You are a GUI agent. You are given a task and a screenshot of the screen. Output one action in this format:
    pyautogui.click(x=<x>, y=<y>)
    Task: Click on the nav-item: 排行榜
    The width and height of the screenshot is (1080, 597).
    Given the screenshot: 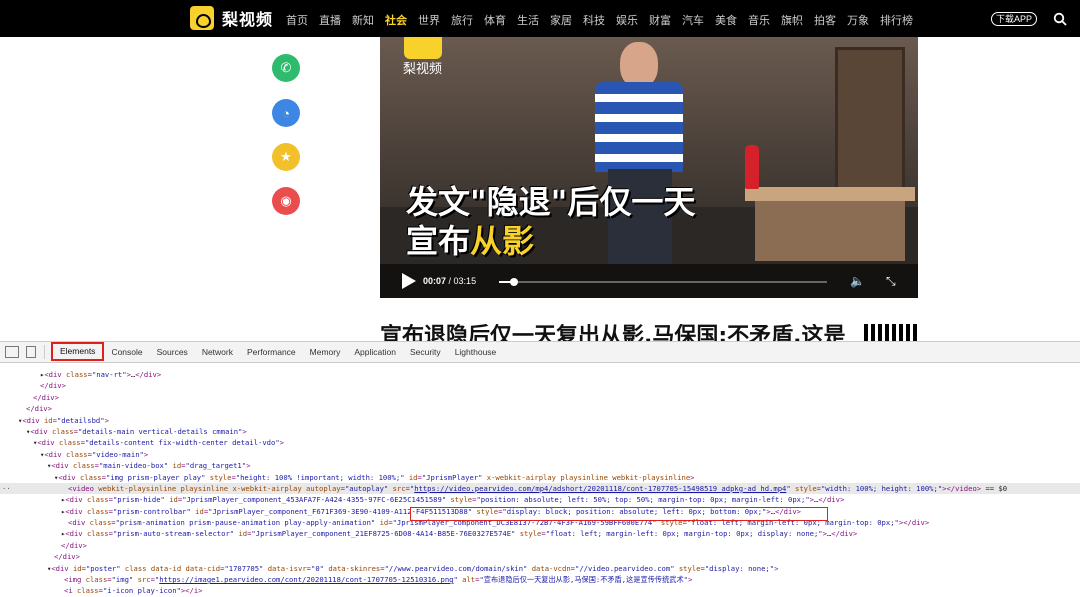 What is the action you would take?
    pyautogui.click(x=896, y=20)
    